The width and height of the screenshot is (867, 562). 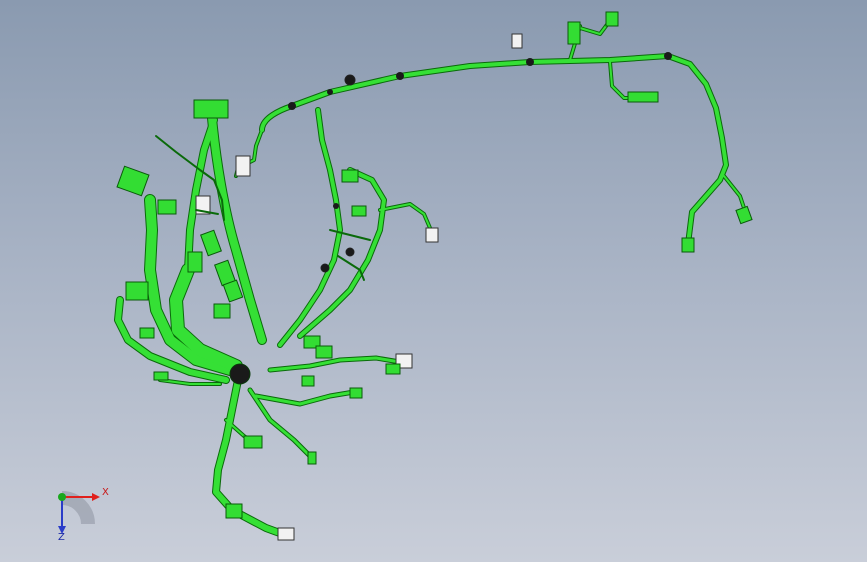 I want to click on coordinate-triad, so click(x=79, y=512).